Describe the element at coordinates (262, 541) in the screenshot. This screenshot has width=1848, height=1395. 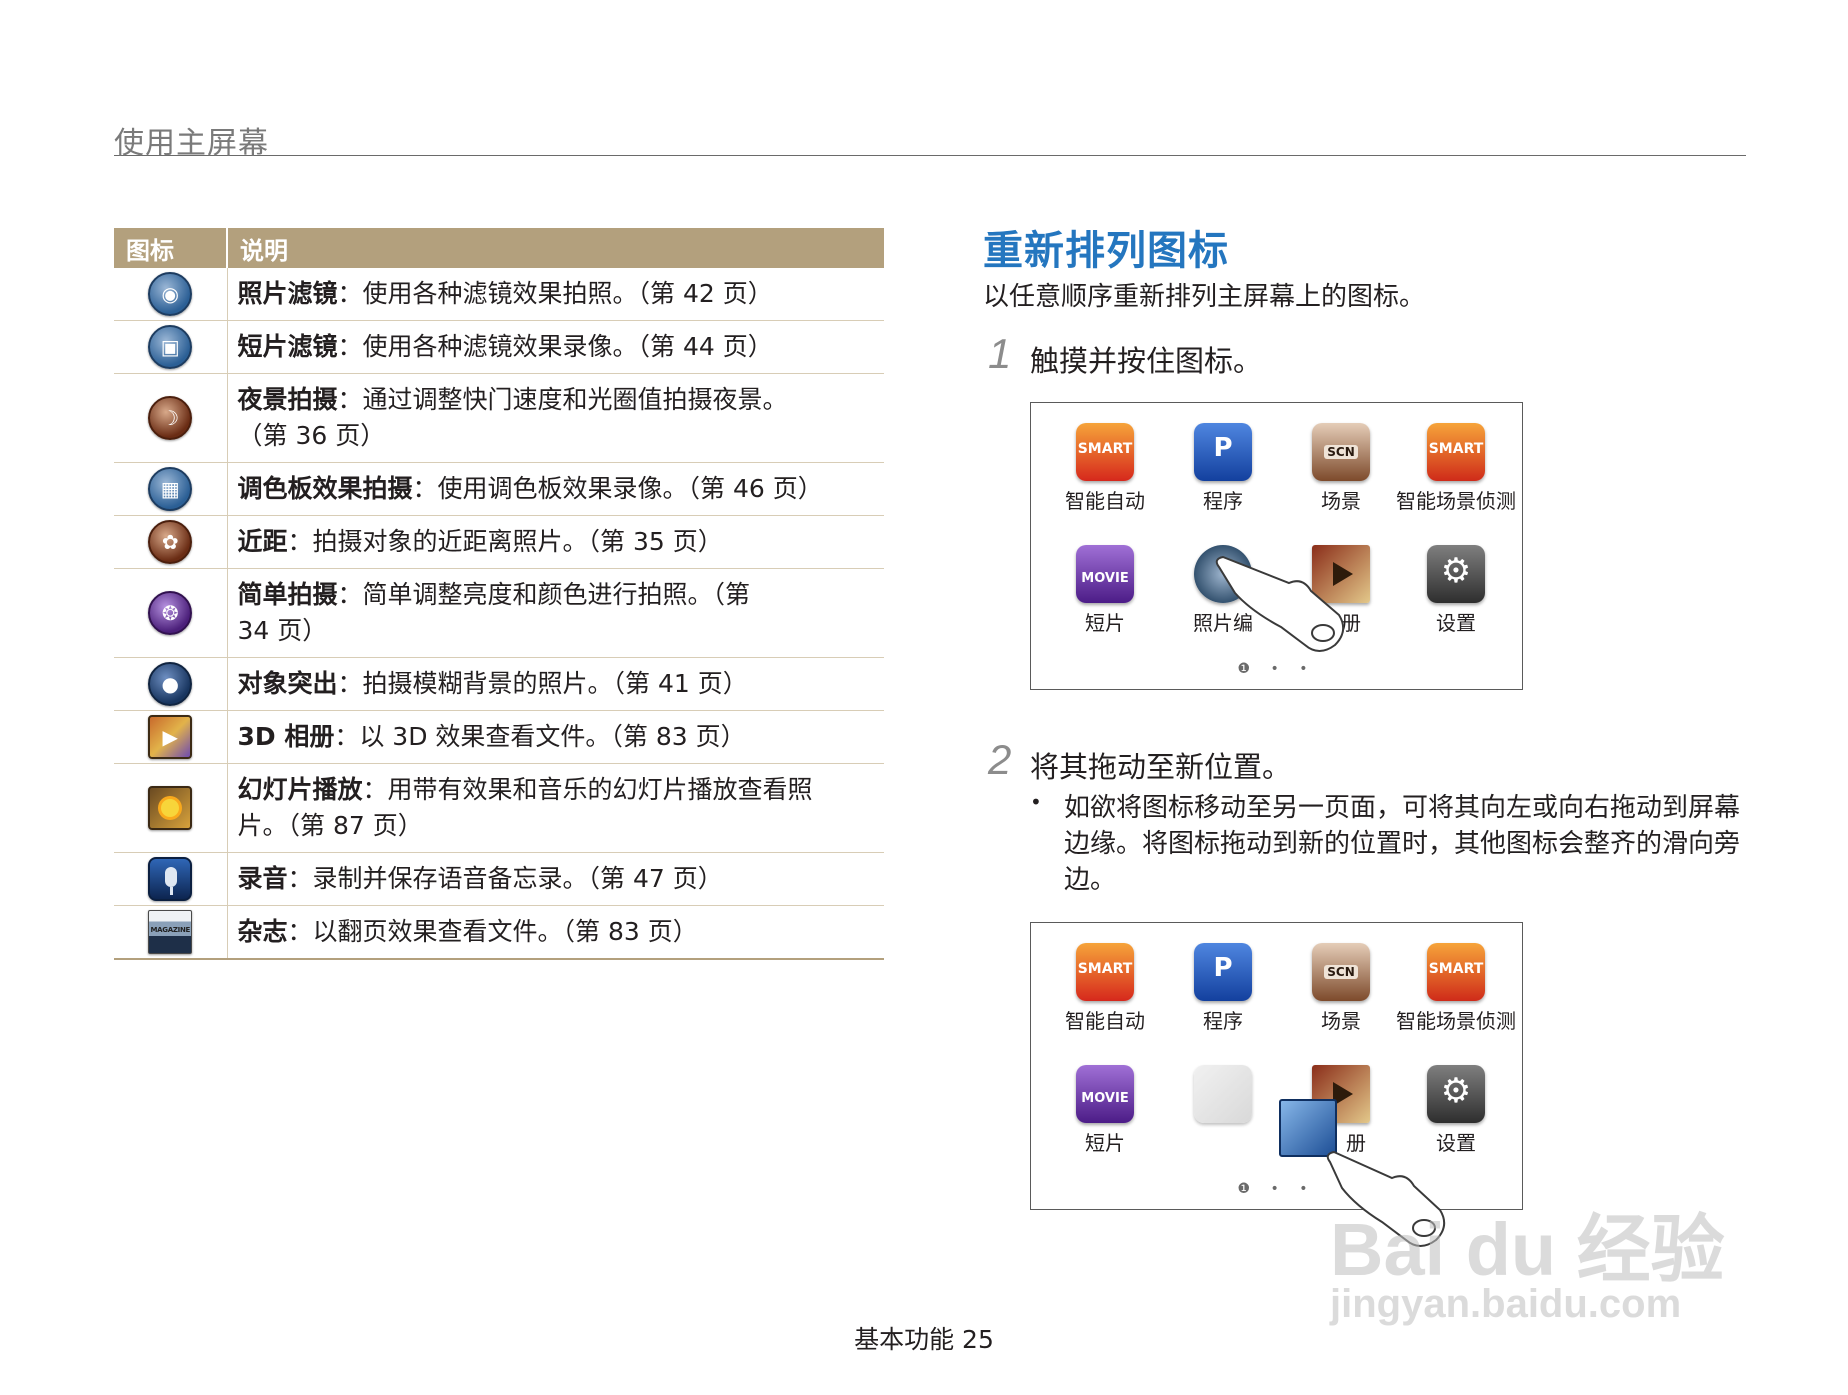
I see `row-name: 近距` at that location.